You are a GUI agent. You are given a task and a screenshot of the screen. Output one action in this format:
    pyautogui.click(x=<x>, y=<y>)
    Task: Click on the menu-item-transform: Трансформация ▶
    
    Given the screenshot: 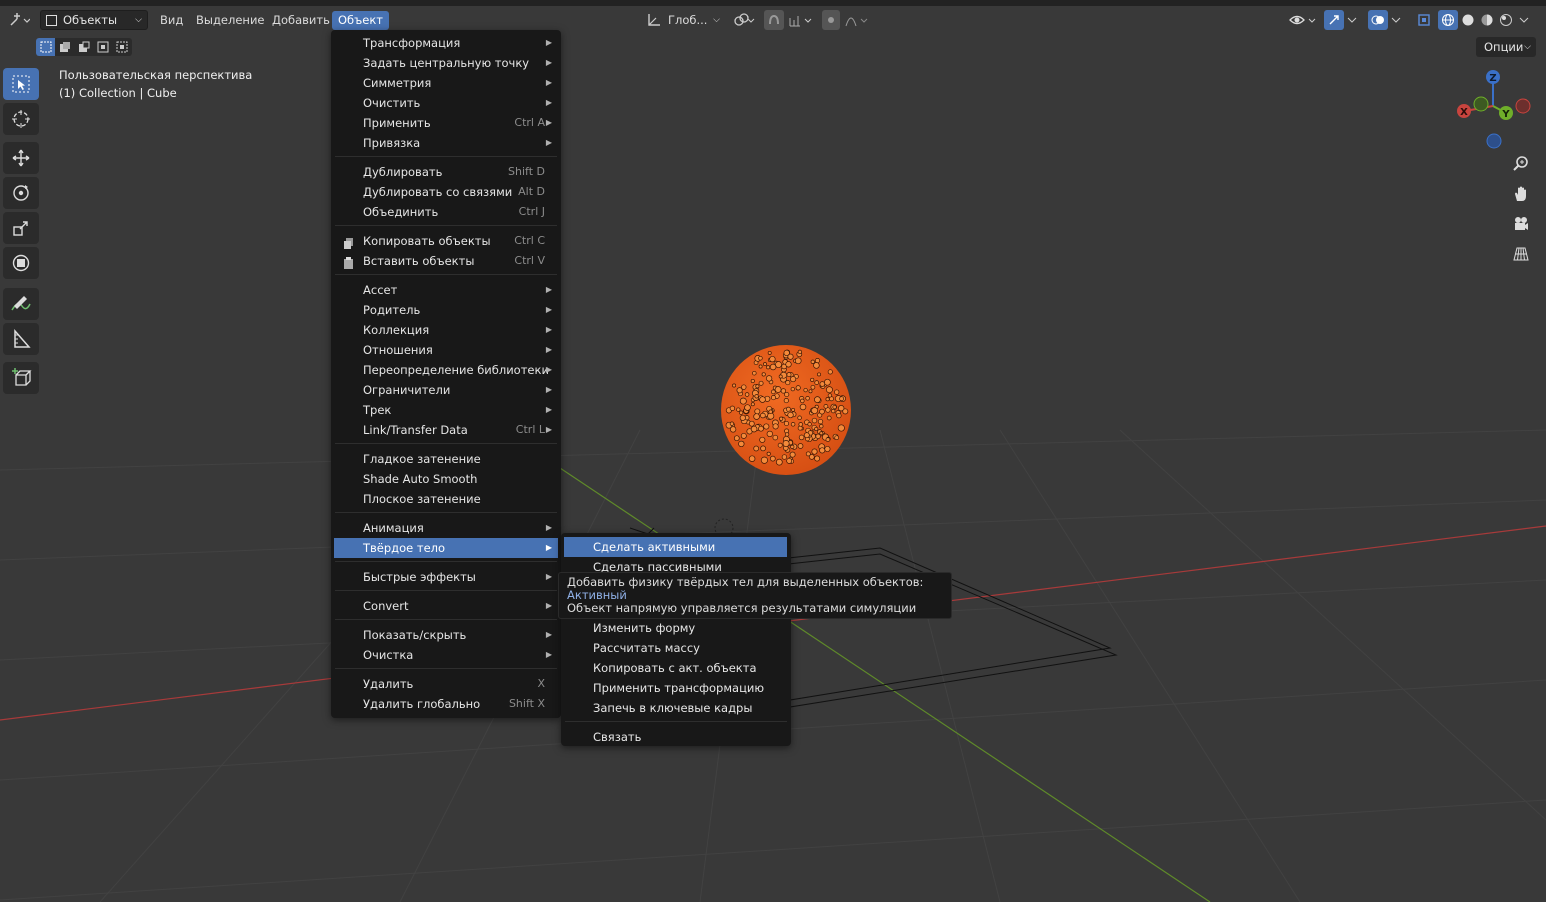 What is the action you would take?
    pyautogui.click(x=446, y=43)
    